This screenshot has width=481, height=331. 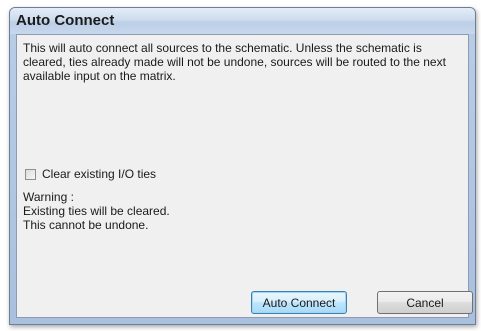 I want to click on warning-heading: Warning :, so click(x=48, y=197).